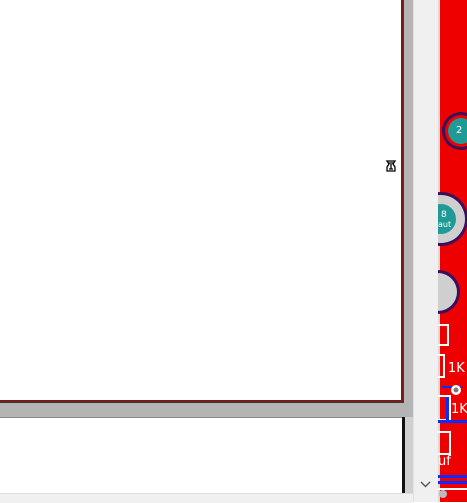 Image resolution: width=467 pixels, height=503 pixels. Describe the element at coordinates (425, 485) in the screenshot. I see `chevron-down-icon` at that location.